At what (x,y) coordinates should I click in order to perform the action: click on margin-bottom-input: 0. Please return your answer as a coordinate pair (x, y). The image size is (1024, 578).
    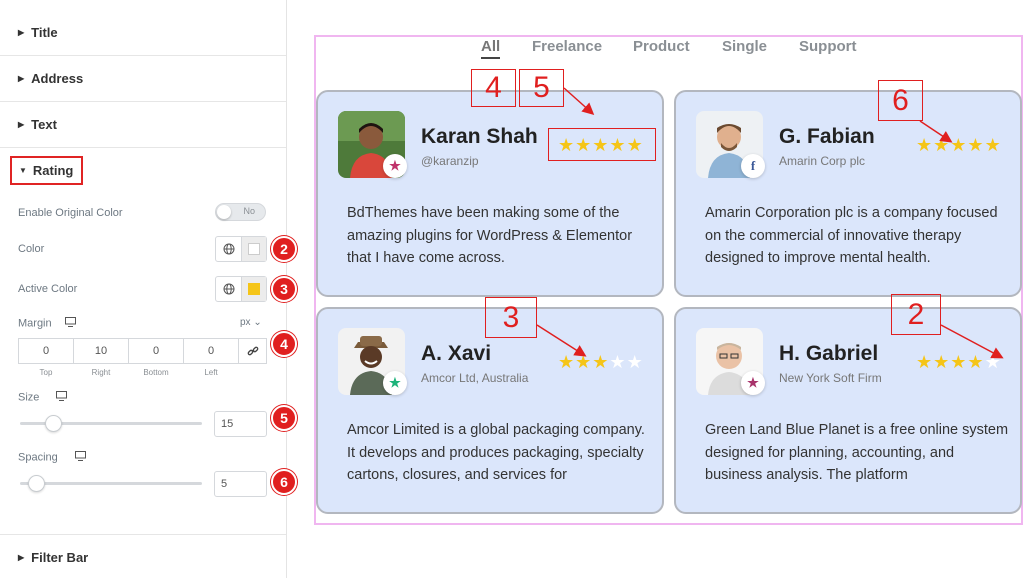
    Looking at the image, I should click on (156, 351).